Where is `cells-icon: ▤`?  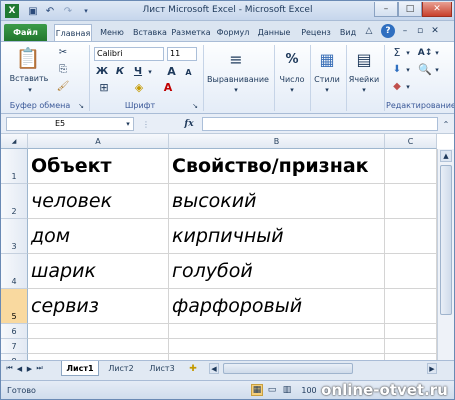
cells-icon: ▤ is located at coordinates (364, 59).